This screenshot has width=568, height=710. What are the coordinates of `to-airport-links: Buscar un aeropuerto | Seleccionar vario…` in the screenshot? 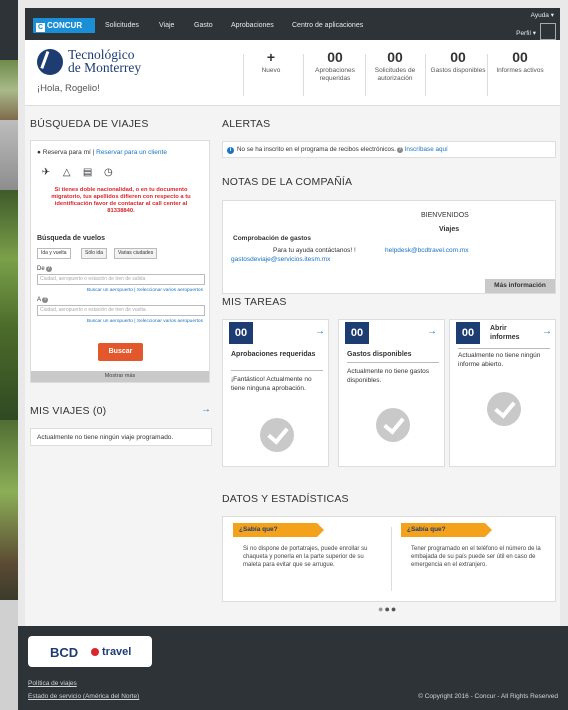 It's located at (145, 321).